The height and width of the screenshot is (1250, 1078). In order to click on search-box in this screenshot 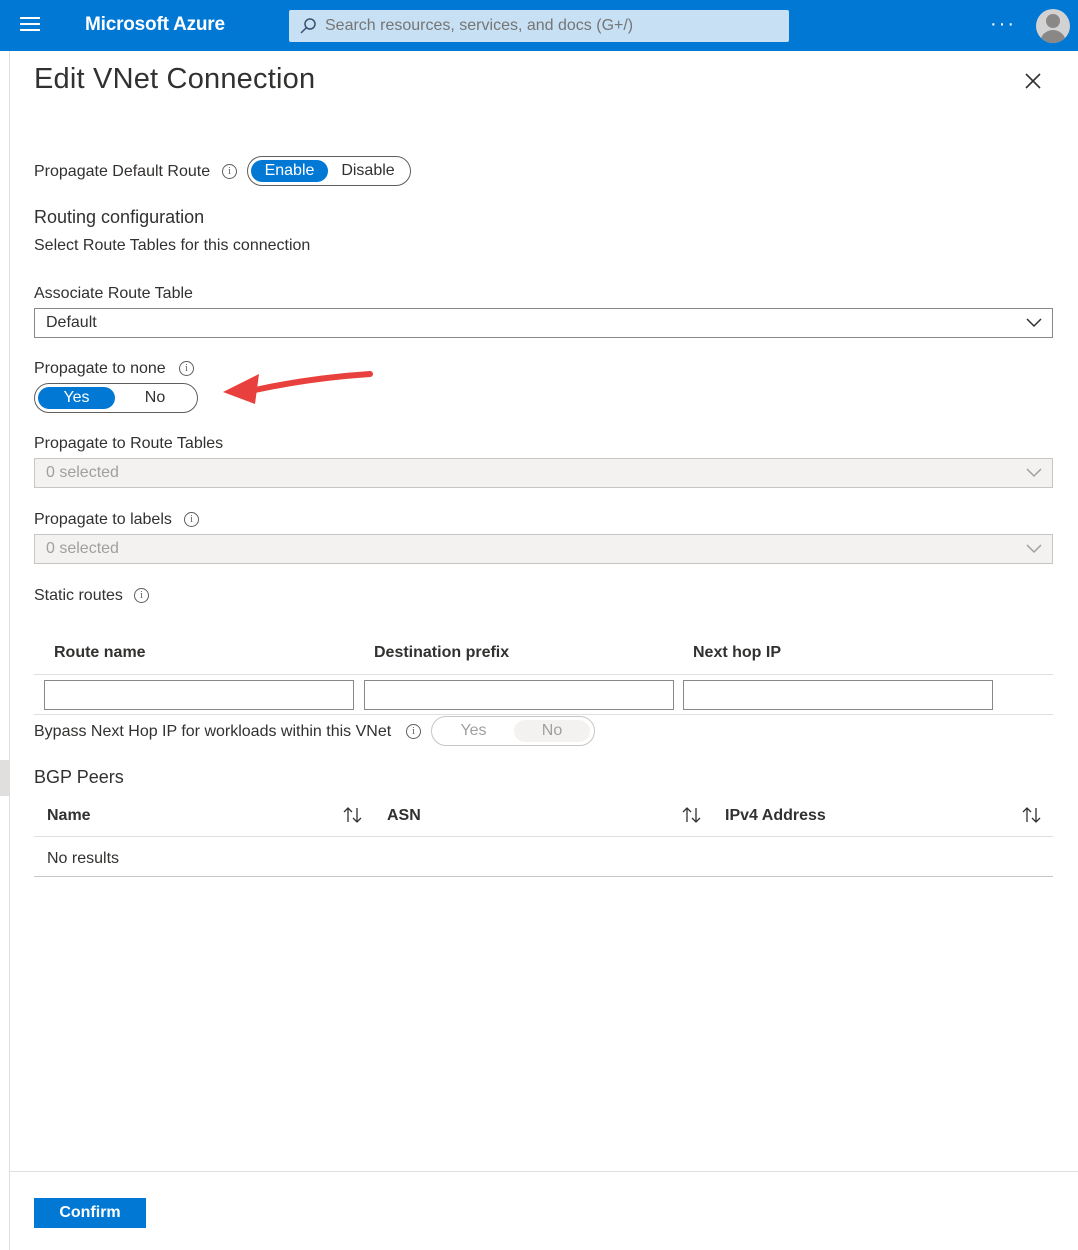, I will do `click(539, 26)`.